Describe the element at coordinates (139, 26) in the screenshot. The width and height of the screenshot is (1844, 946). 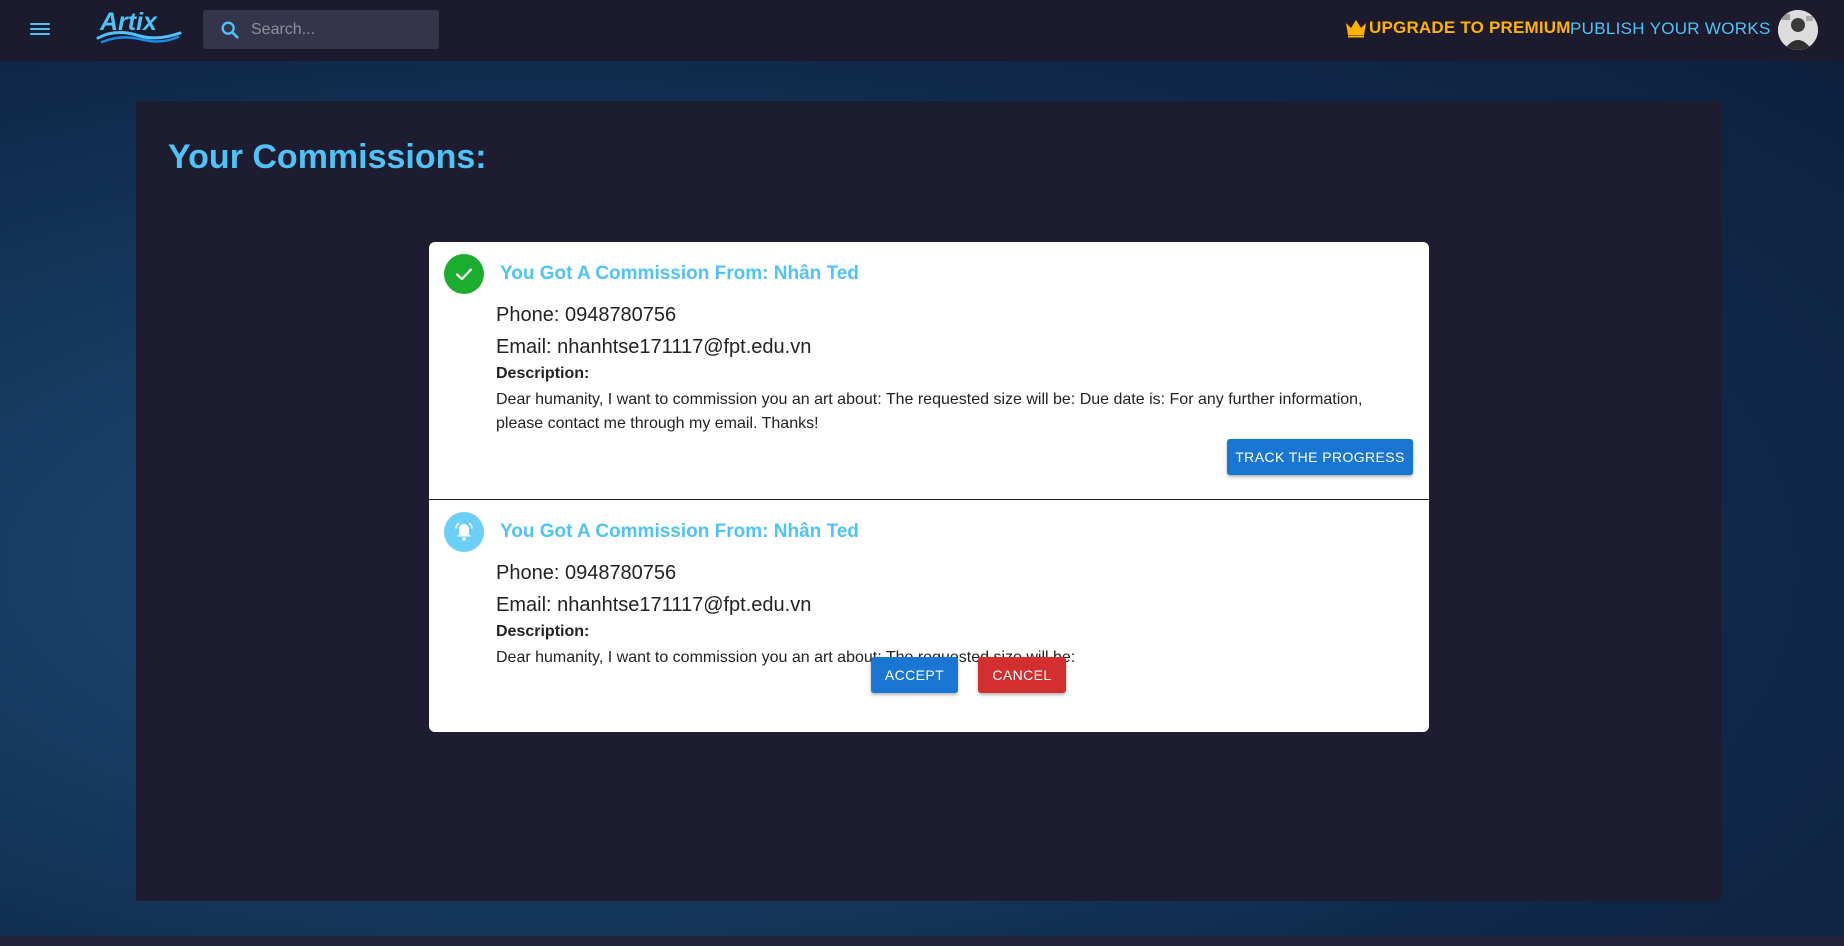
I see `artix-logo: Artix` at that location.